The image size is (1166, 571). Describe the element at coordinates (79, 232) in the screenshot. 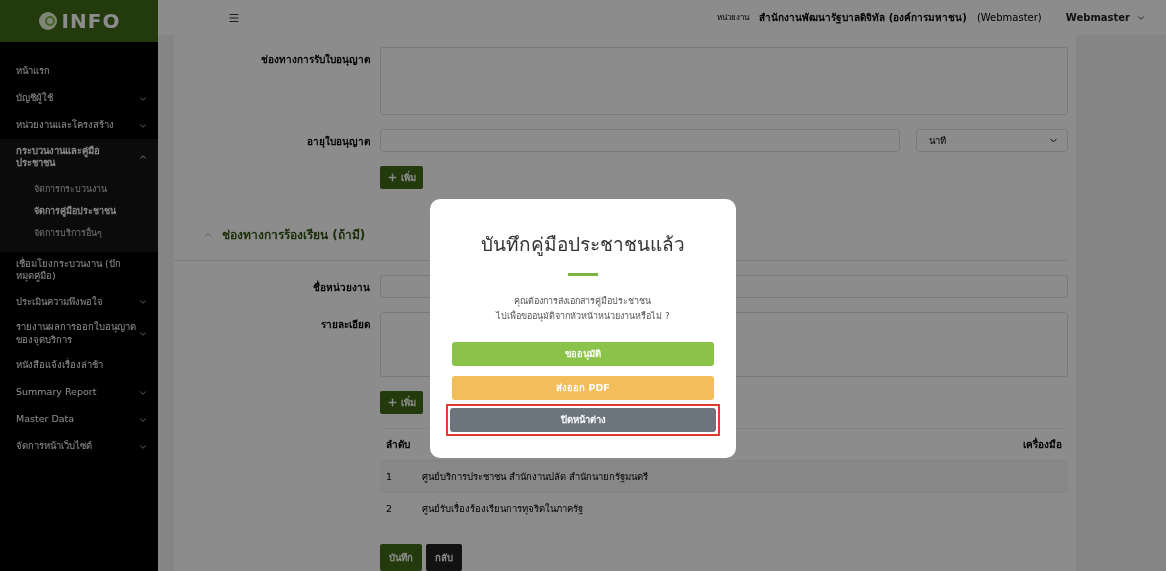

I see `sidebar-subitem: จัดการบริการอื่นๆ` at that location.